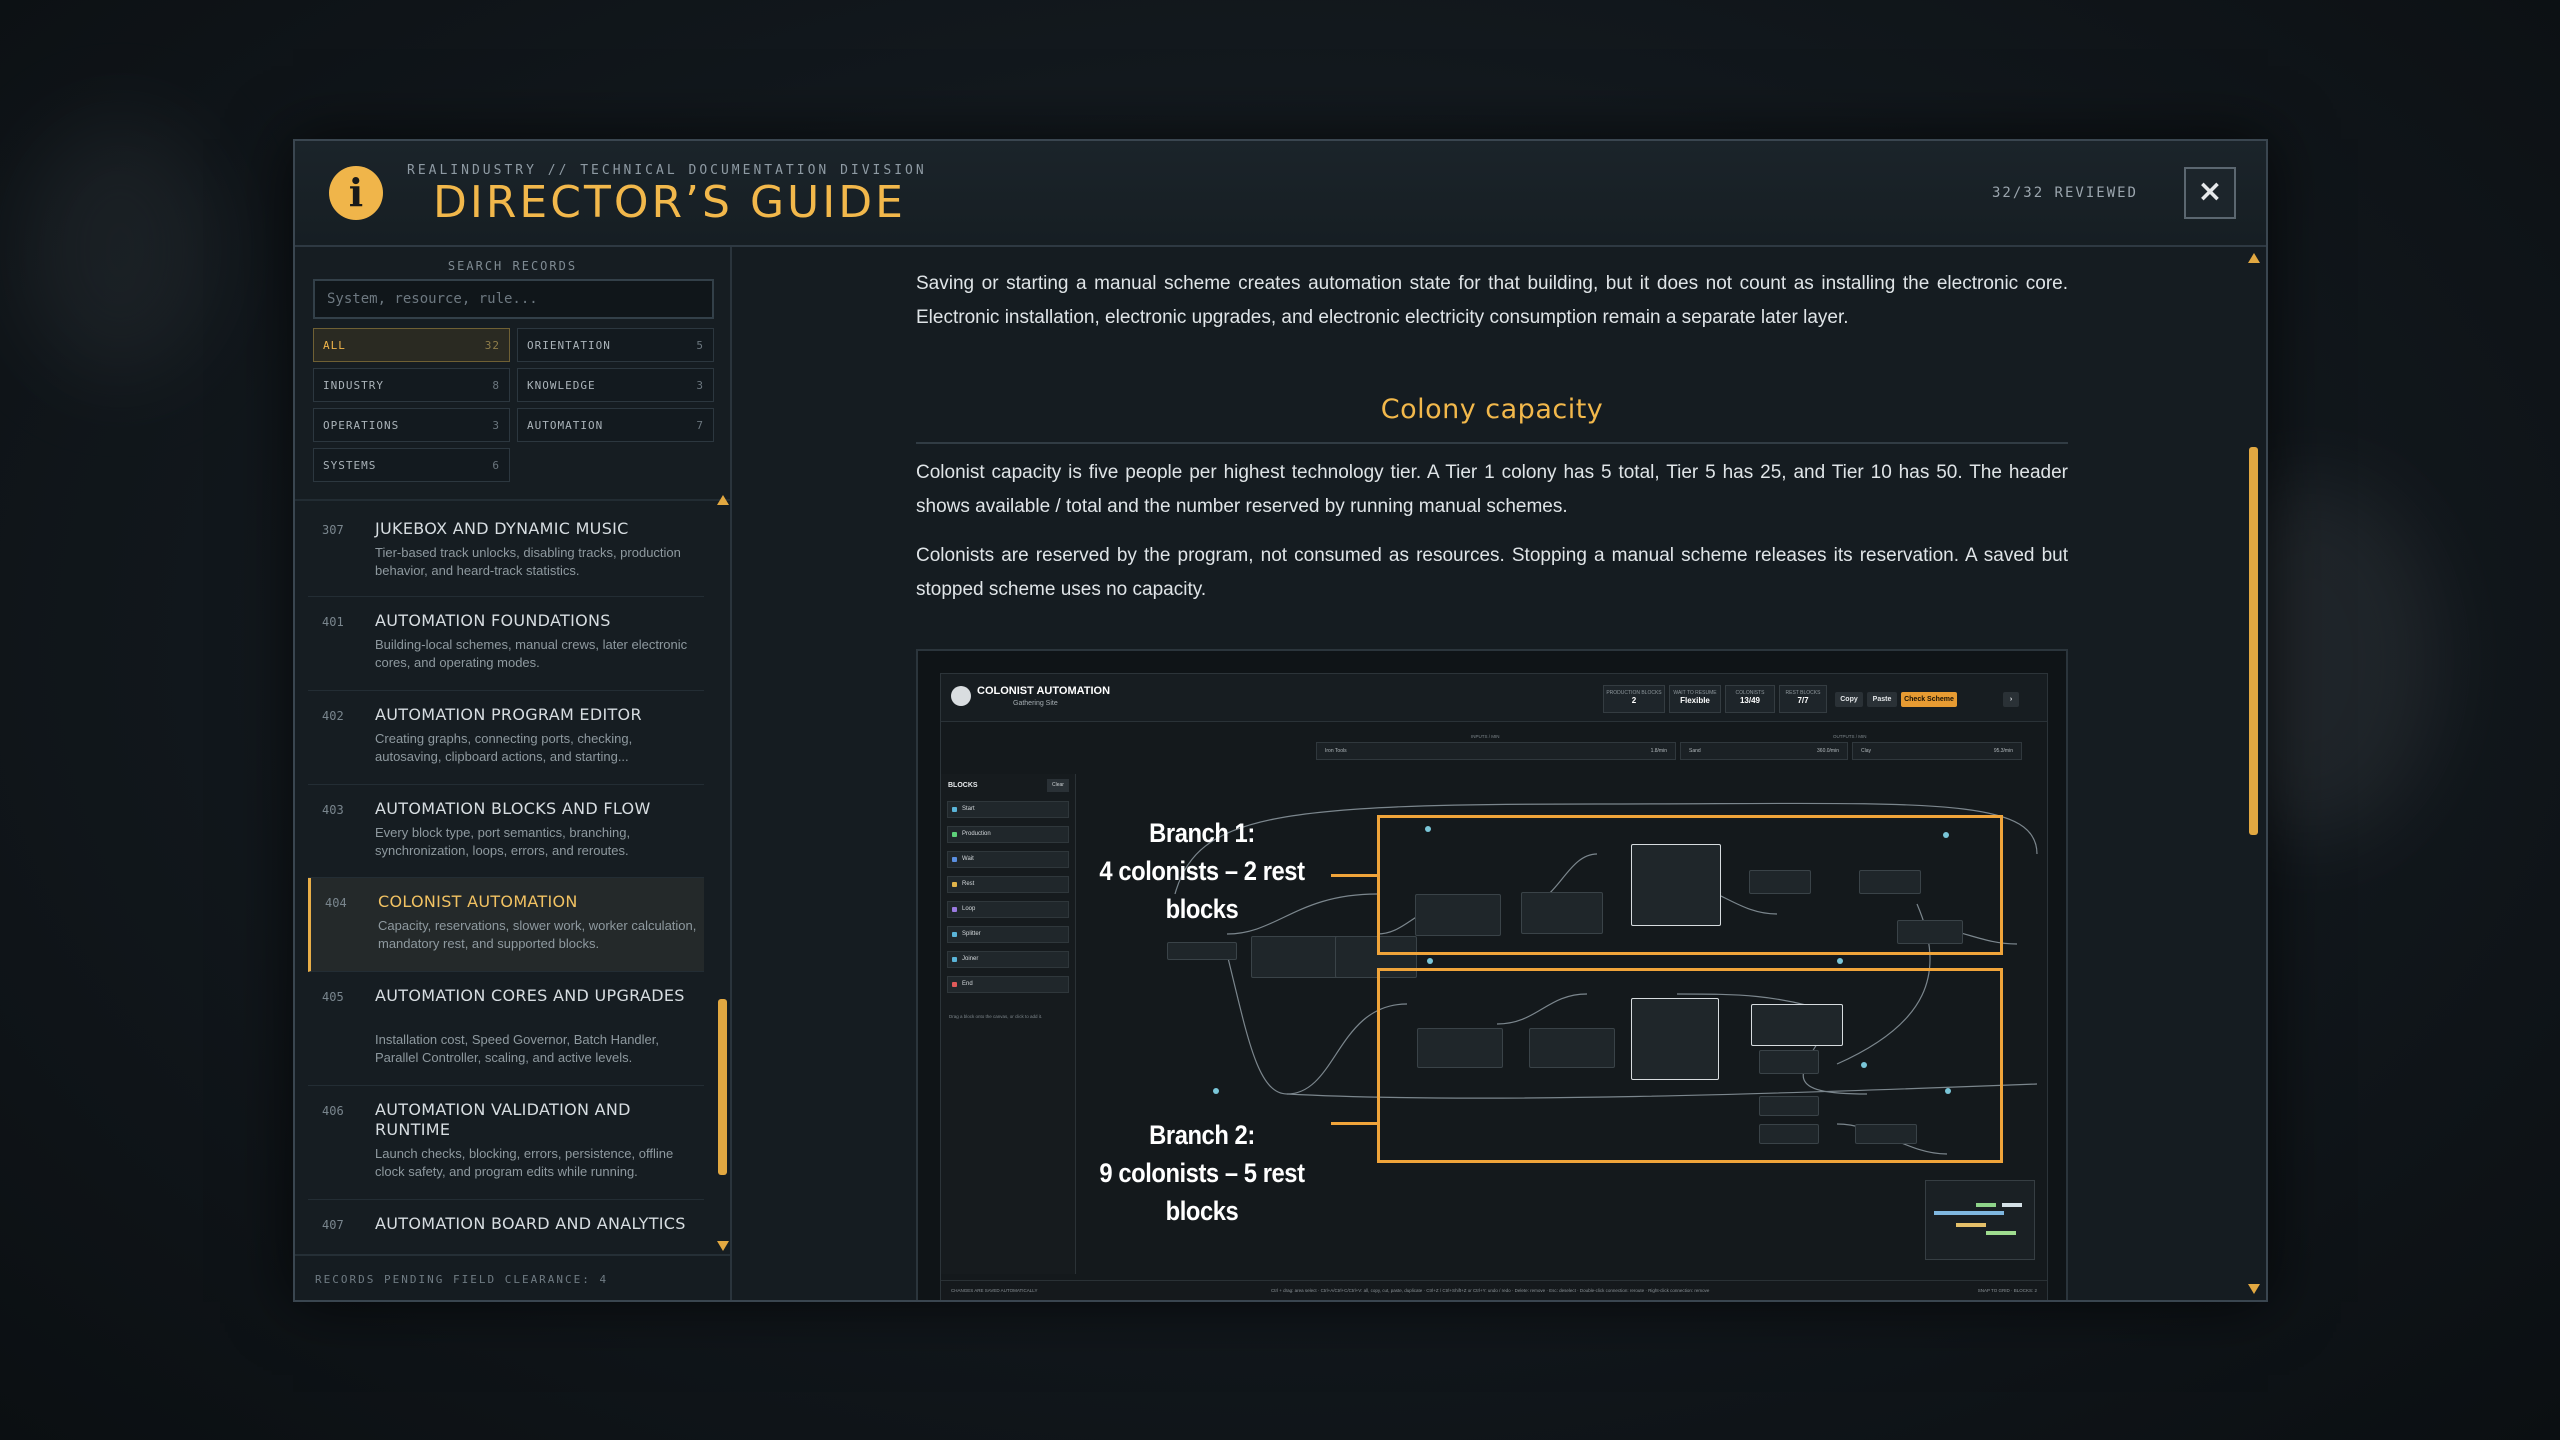 The width and height of the screenshot is (2560, 1440). What do you see at coordinates (700, 385) in the screenshot?
I see `filter-count: 3` at bounding box center [700, 385].